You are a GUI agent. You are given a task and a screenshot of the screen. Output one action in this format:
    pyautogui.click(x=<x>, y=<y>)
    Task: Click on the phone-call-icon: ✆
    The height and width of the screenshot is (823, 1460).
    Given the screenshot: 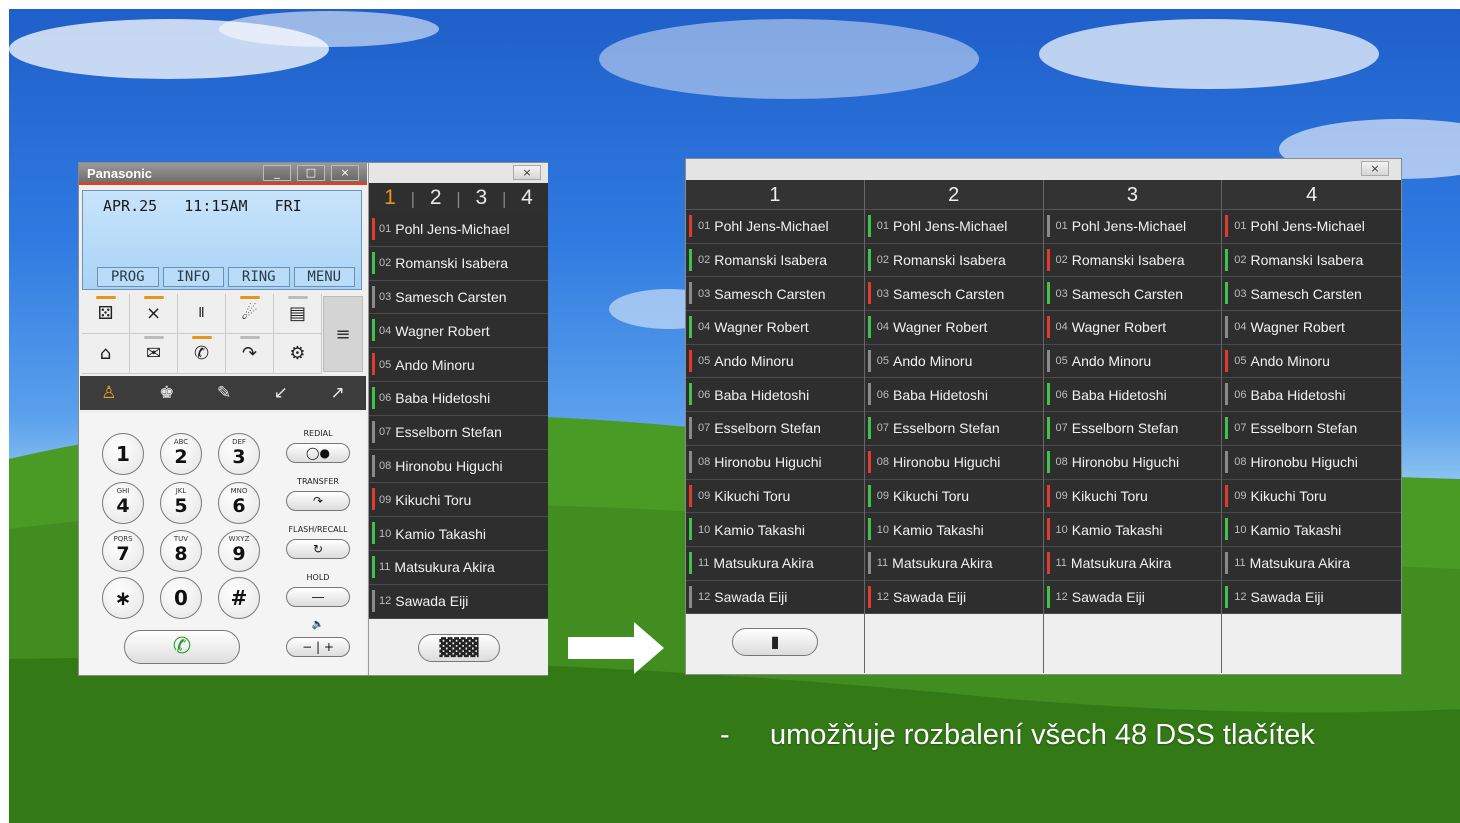 What is the action you would take?
    pyautogui.click(x=202, y=354)
    